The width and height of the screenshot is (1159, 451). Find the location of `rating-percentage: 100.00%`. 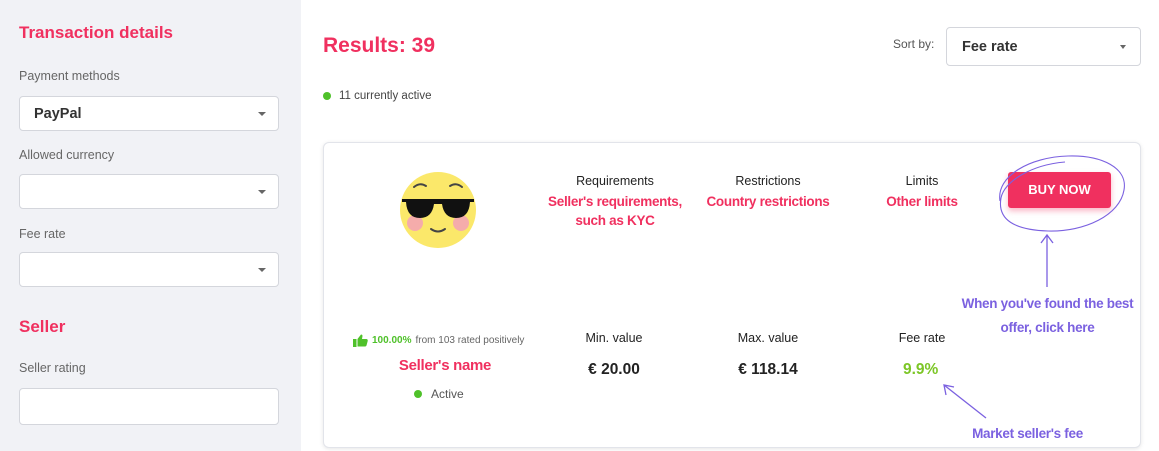

rating-percentage: 100.00% is located at coordinates (392, 340).